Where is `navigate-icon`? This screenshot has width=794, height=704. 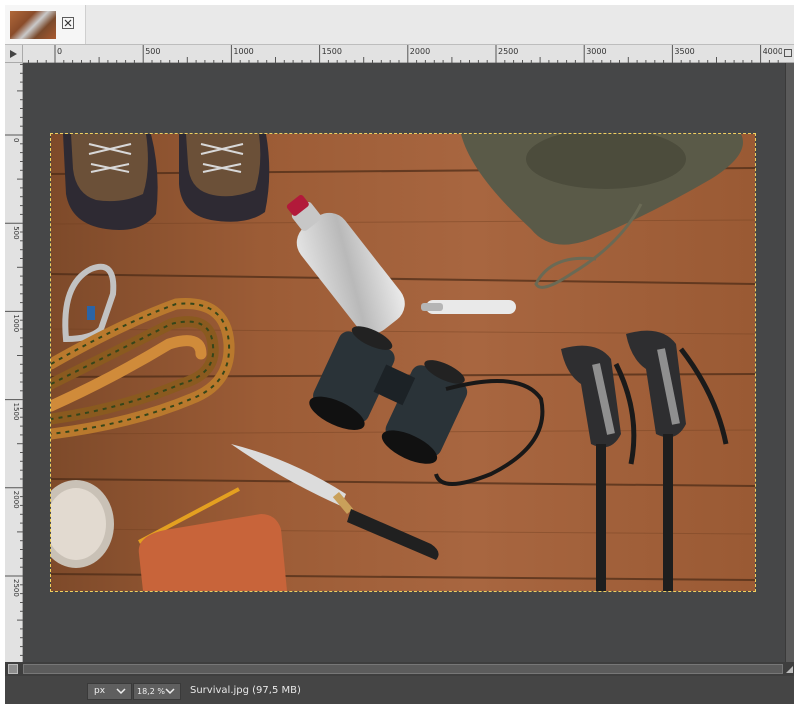 navigate-icon is located at coordinates (788, 54).